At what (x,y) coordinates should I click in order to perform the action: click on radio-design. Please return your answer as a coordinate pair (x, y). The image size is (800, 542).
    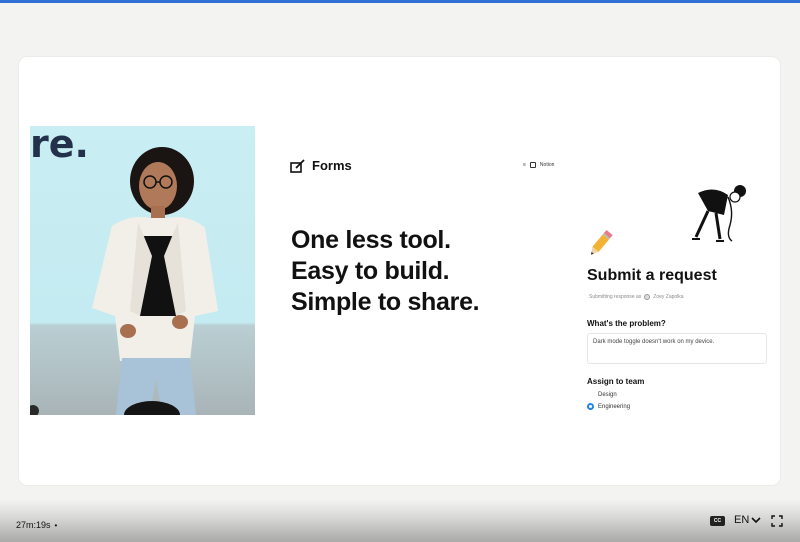
    Looking at the image, I should click on (590, 394).